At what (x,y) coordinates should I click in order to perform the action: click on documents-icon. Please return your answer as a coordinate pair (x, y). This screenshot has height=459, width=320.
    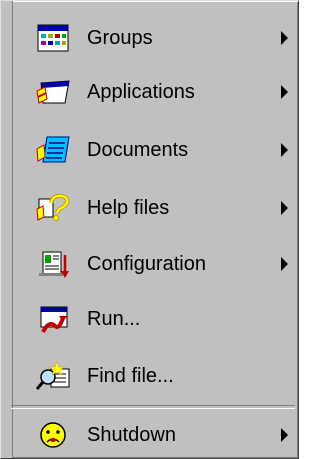
    Looking at the image, I should click on (53, 150).